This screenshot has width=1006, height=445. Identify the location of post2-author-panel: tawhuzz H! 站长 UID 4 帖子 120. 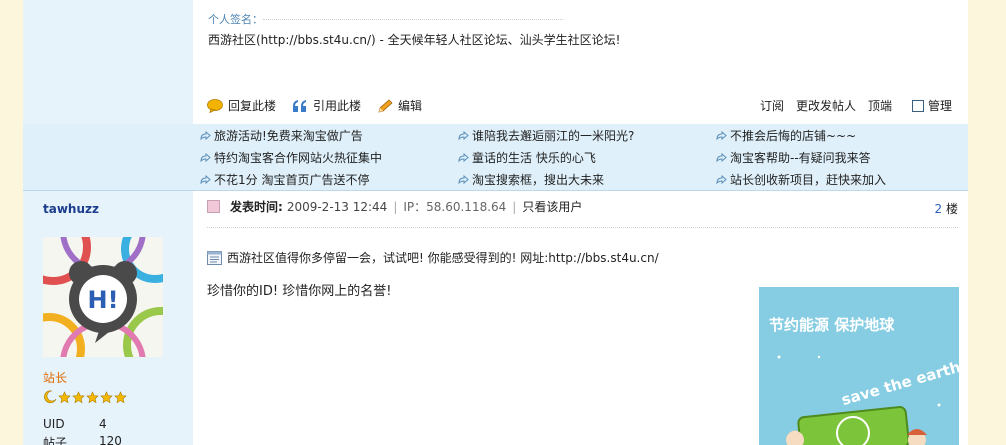
(106, 316).